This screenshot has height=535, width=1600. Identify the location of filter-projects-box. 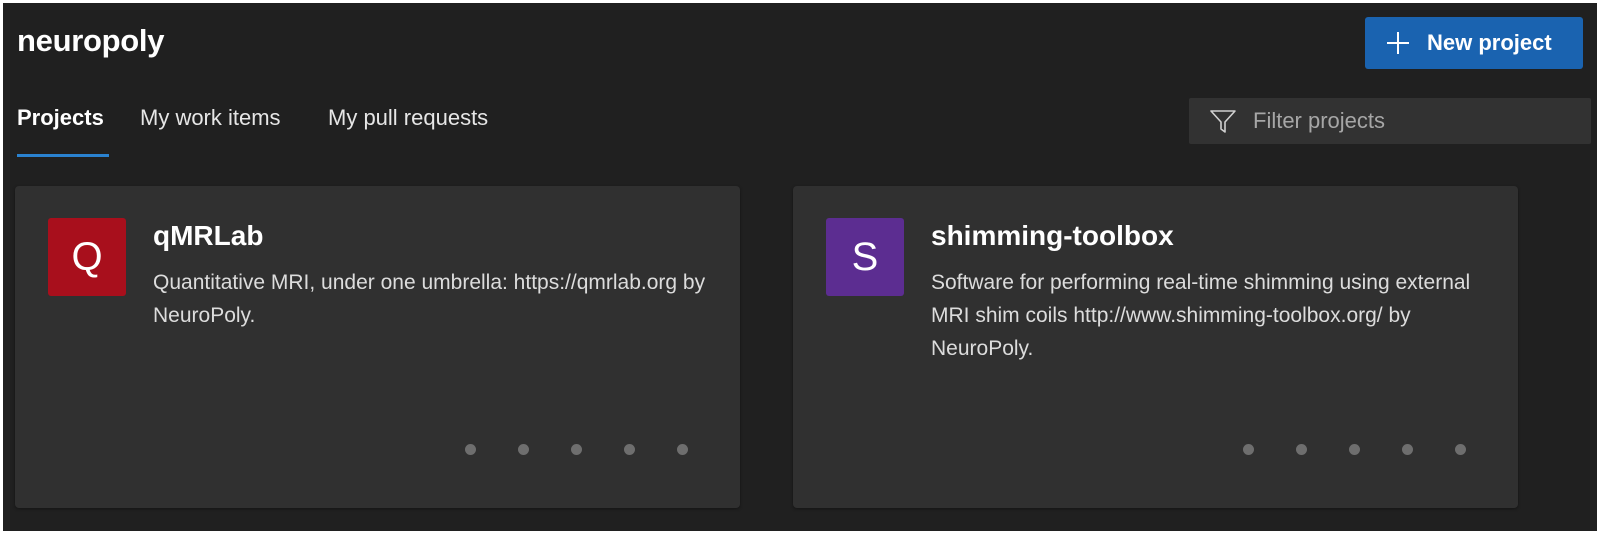
(1390, 121).